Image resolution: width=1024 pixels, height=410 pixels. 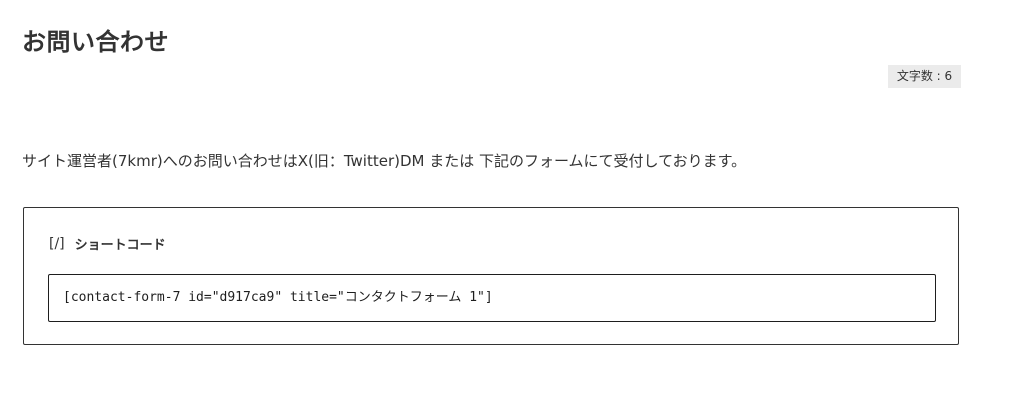 What do you see at coordinates (120, 245) in the screenshot?
I see `shortcode-label-text: ショートコード` at bounding box center [120, 245].